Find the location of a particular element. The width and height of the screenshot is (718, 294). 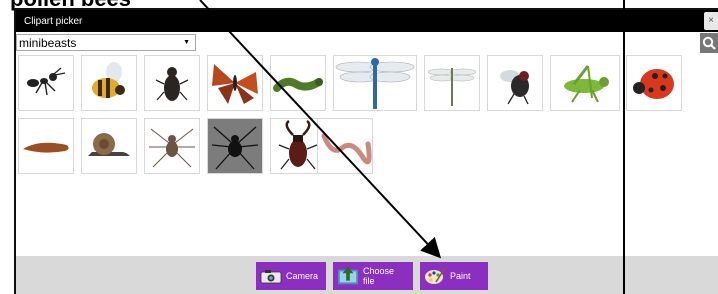

ant-icon is located at coordinates (46, 81).